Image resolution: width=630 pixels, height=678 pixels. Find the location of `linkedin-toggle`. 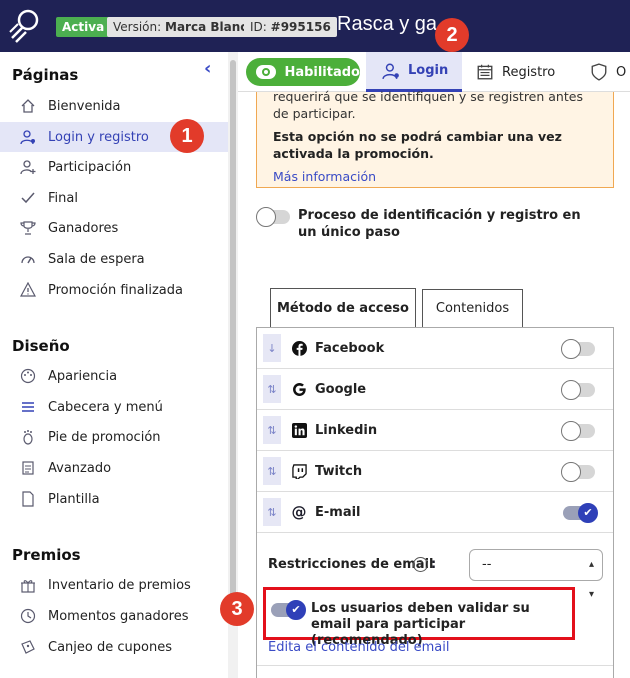

linkedin-toggle is located at coordinates (578, 431).